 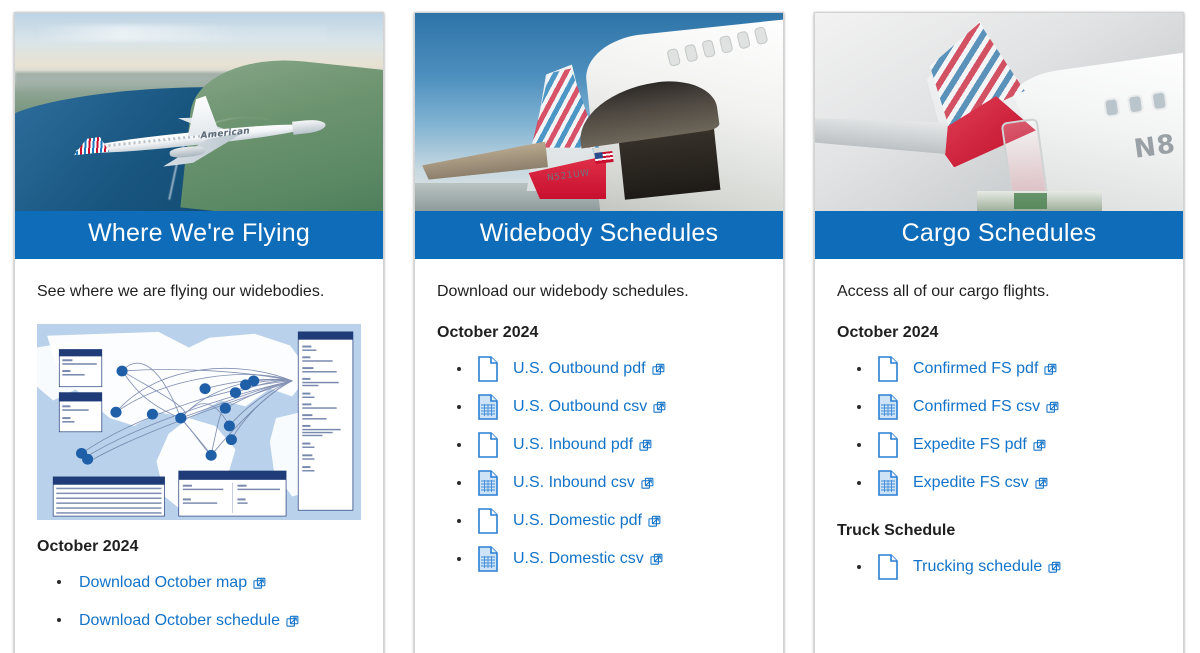 What do you see at coordinates (577, 521) in the screenshot?
I see `link-us-domestic-pdf: U.S. Domestic pdf` at bounding box center [577, 521].